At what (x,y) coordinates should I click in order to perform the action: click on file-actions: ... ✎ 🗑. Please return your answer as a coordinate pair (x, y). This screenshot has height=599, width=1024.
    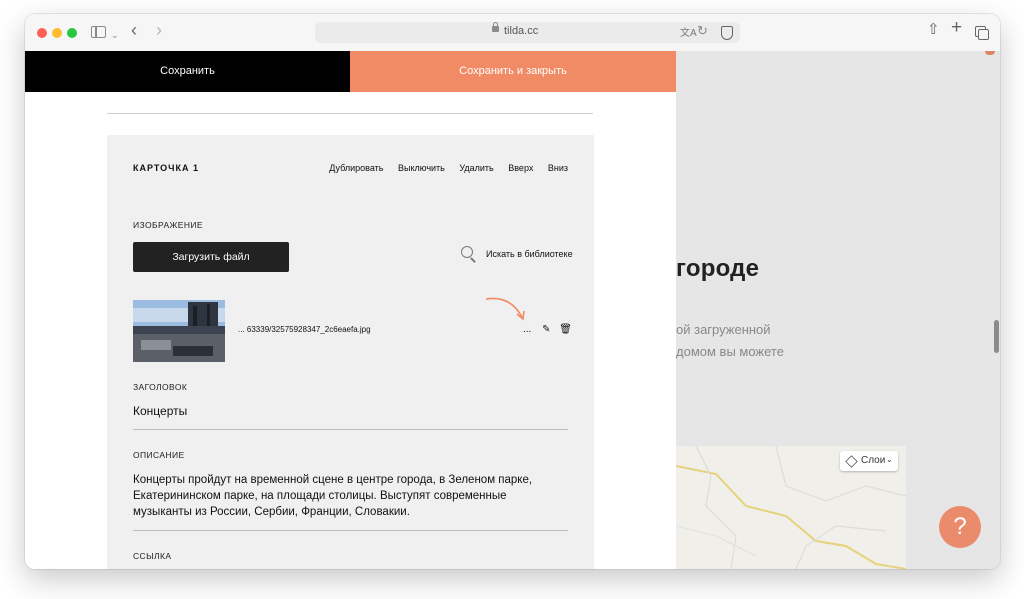
    Looking at the image, I should click on (547, 329).